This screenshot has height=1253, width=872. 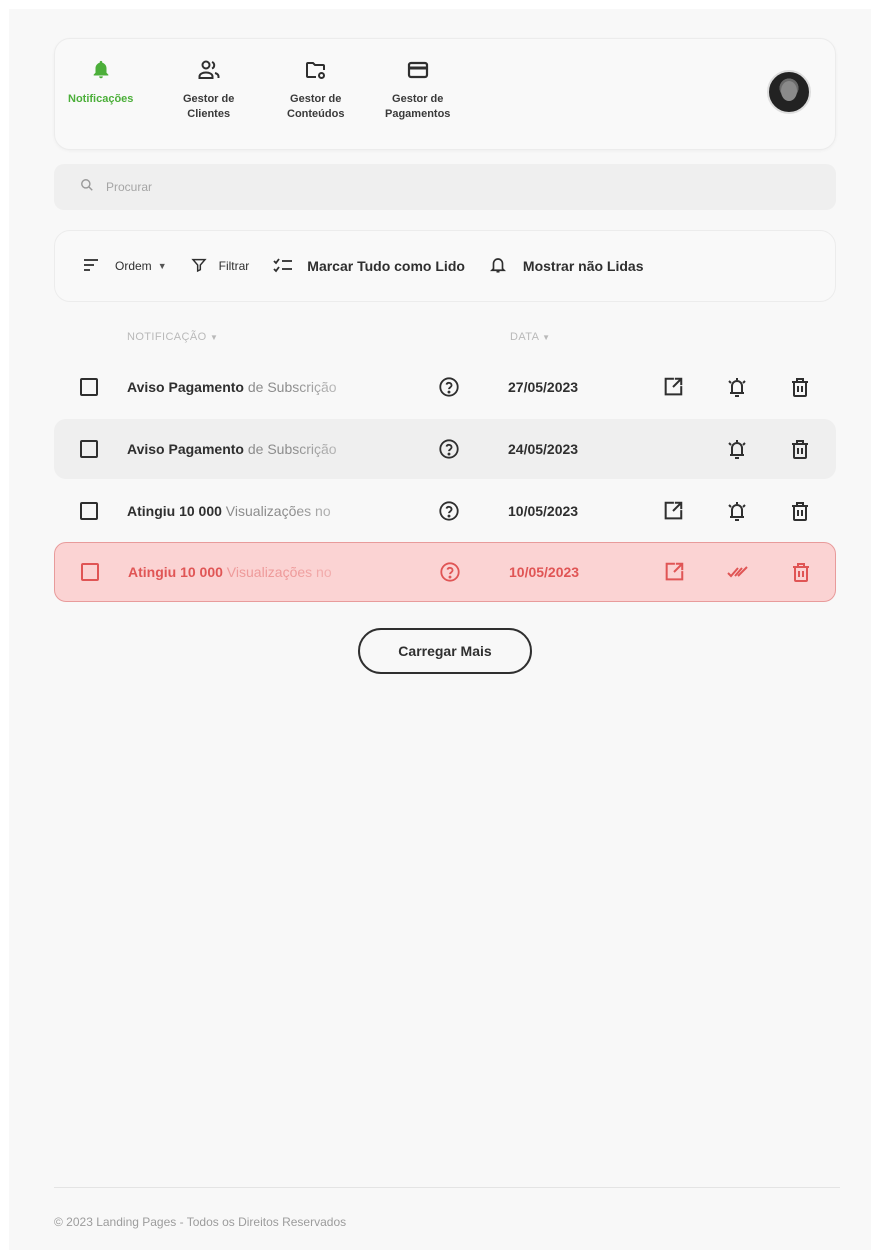 I want to click on users-icon, so click(x=209, y=70).